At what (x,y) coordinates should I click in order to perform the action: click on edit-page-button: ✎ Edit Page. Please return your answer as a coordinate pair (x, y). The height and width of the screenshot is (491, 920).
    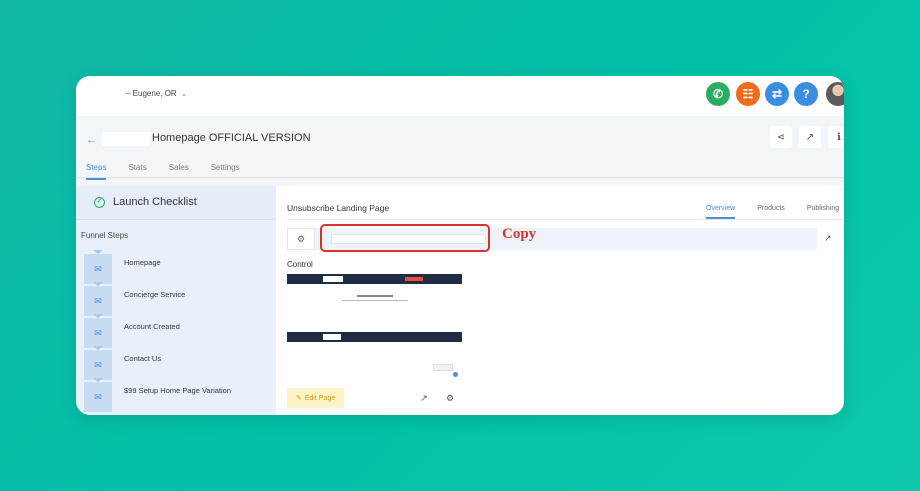
    Looking at the image, I should click on (315, 398).